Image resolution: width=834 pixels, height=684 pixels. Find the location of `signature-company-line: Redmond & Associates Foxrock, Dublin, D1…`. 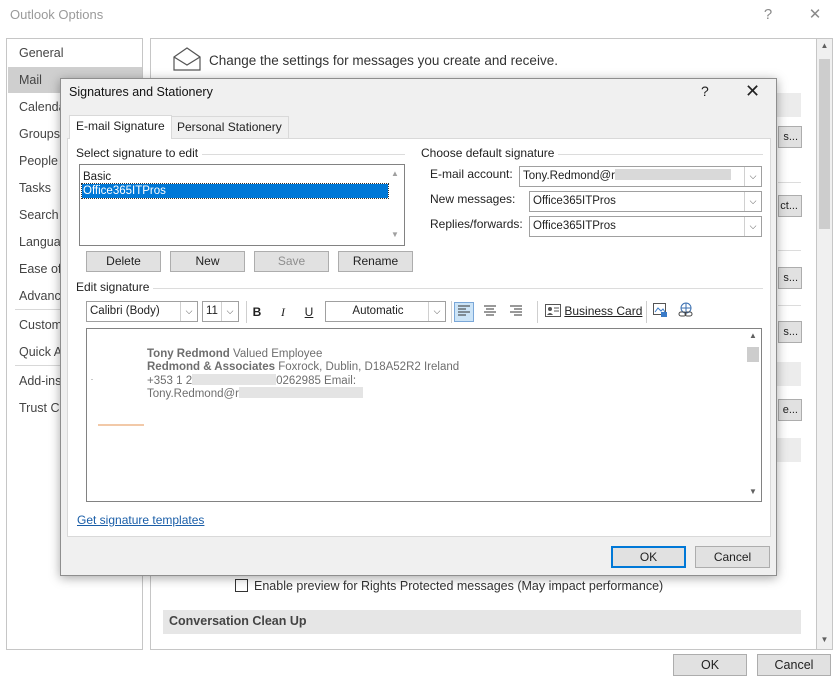

signature-company-line: Redmond & Associates Foxrock, Dublin, D1… is located at coordinates (303, 367).